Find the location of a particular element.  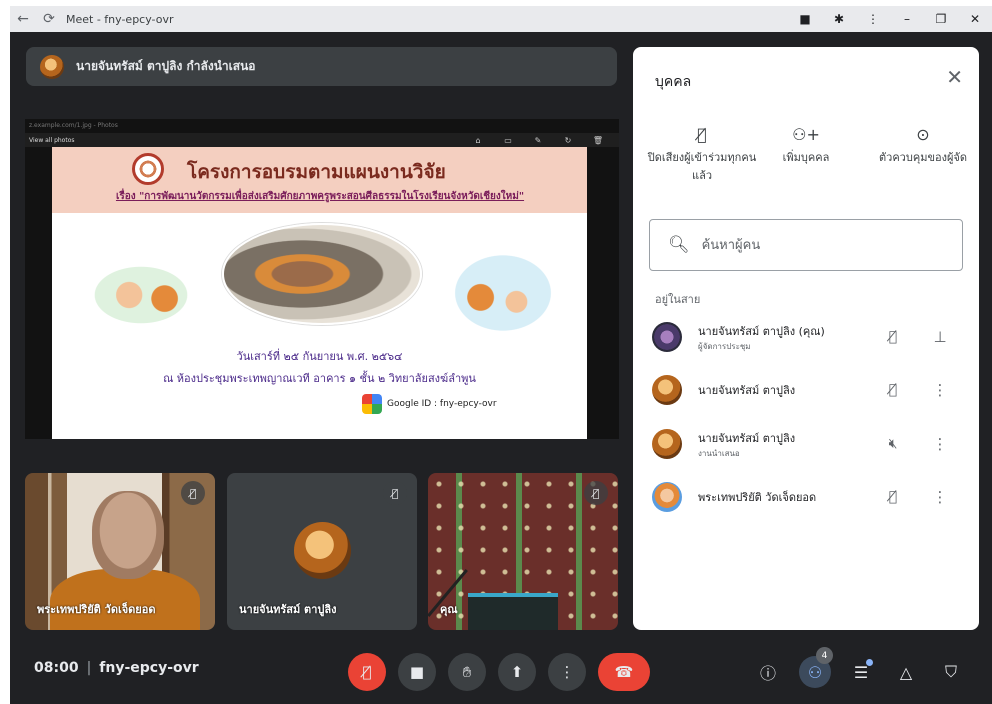

minimize-icon: – is located at coordinates (907, 19).